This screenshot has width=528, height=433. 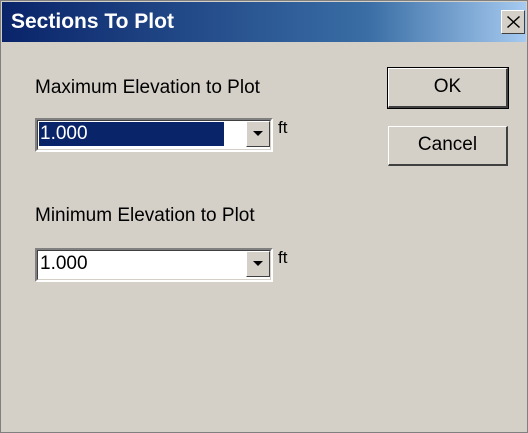 I want to click on min-elevation-unit: ft, so click(x=283, y=257).